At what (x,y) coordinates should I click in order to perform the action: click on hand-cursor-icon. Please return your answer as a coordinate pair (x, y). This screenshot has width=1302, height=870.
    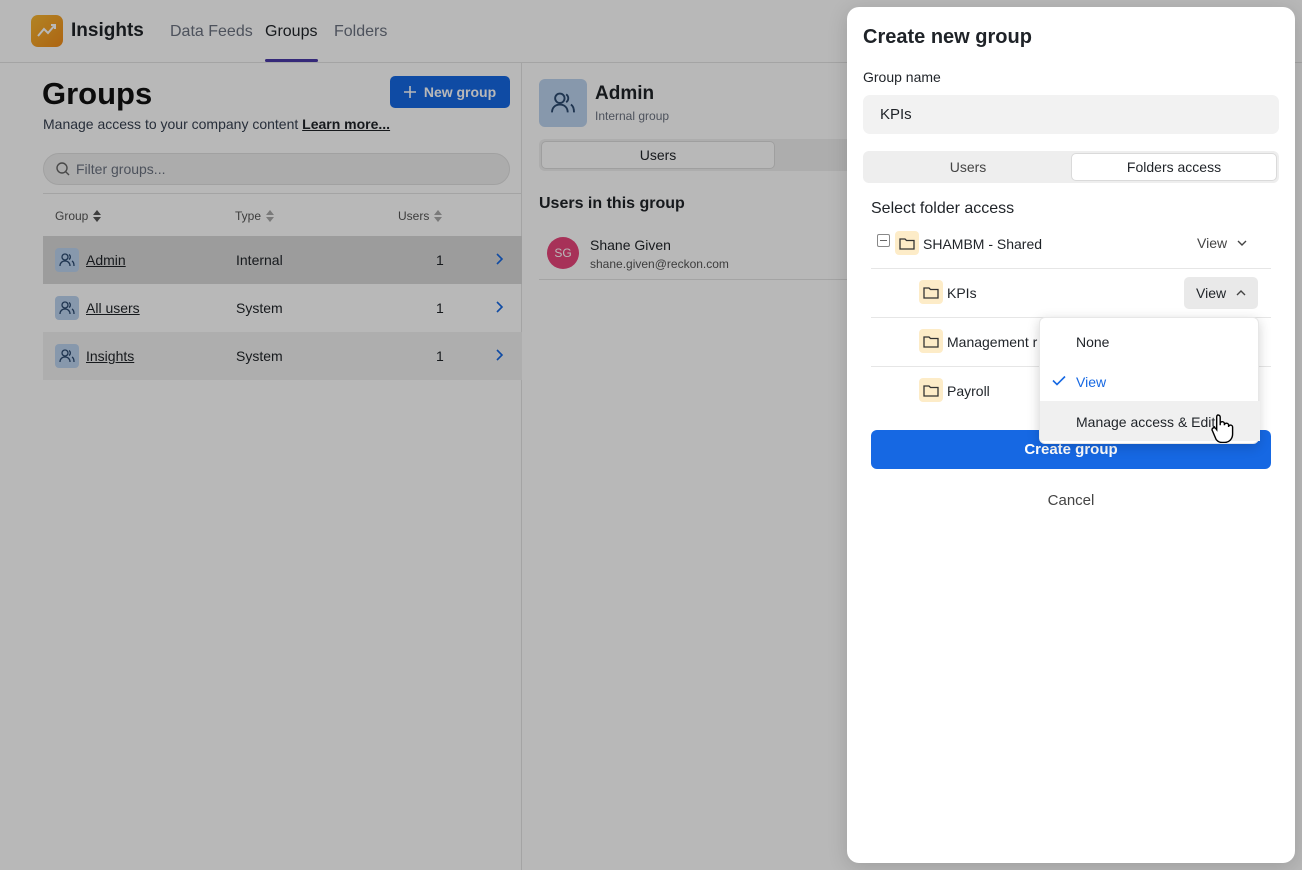
    Looking at the image, I should click on (1222, 428).